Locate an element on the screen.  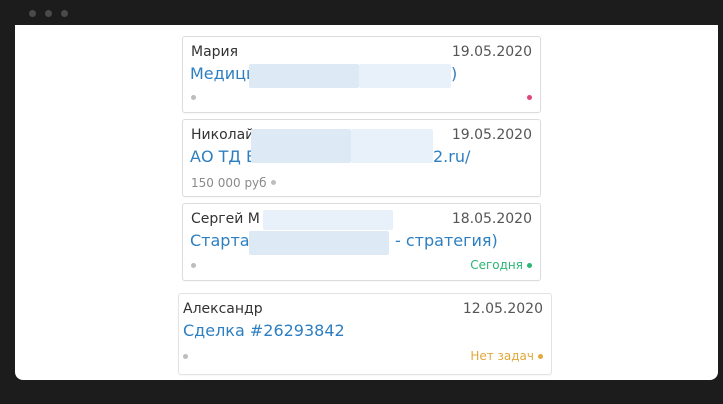
deal-title-prefix: Медици is located at coordinates (223, 73).